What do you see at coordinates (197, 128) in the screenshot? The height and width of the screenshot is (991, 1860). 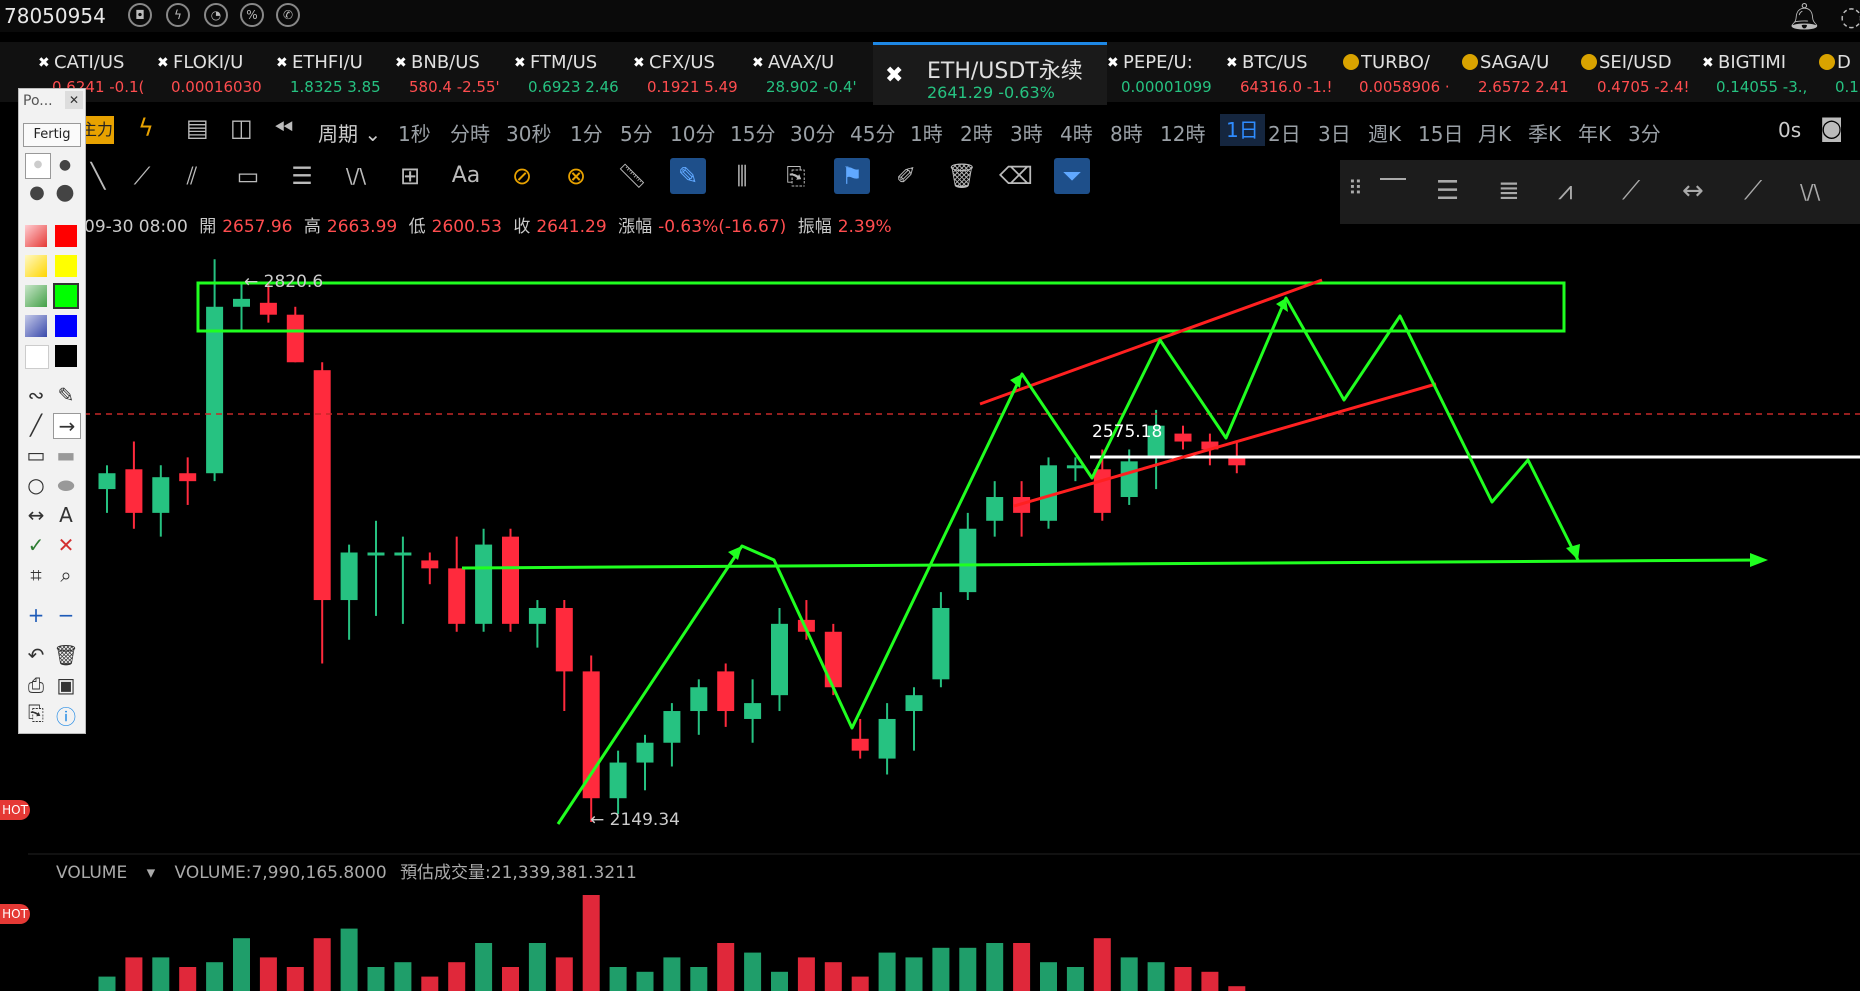 I see `calendar-icon: ▤` at bounding box center [197, 128].